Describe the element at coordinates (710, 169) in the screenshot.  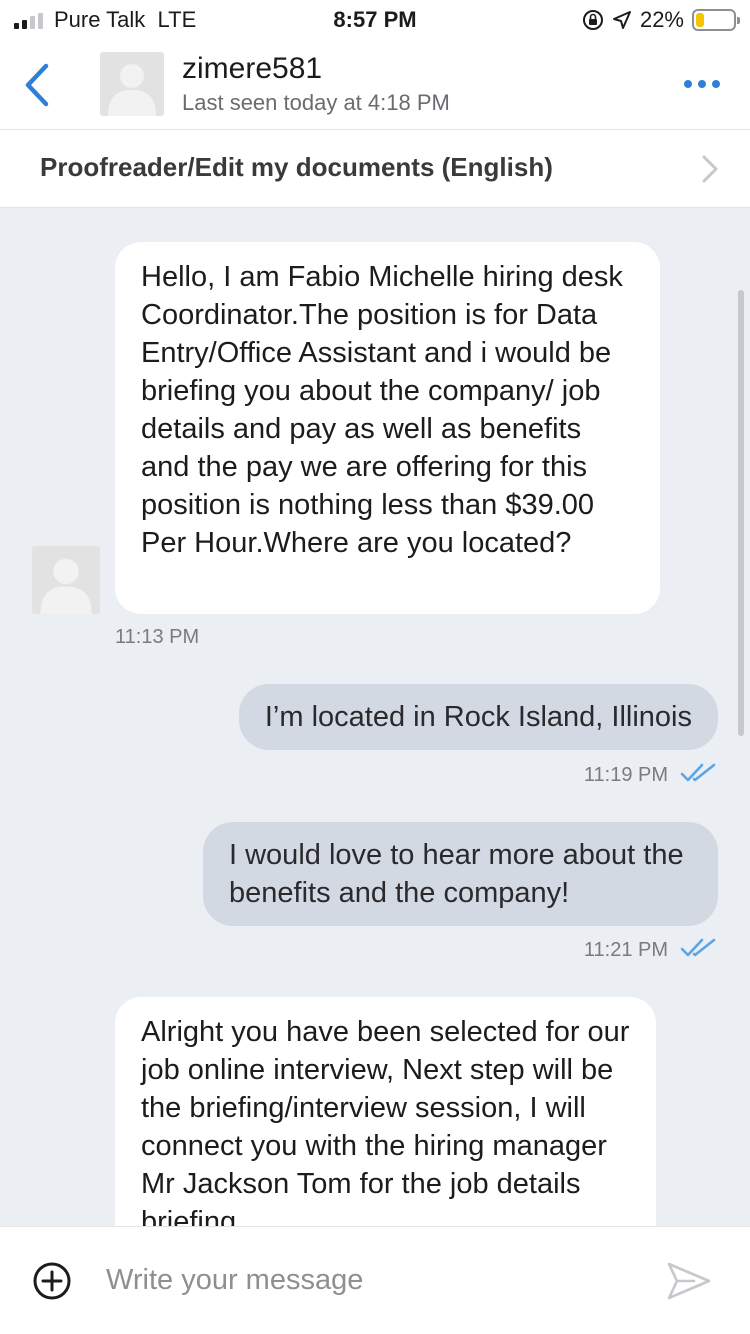
I see `chevron-right-icon` at that location.